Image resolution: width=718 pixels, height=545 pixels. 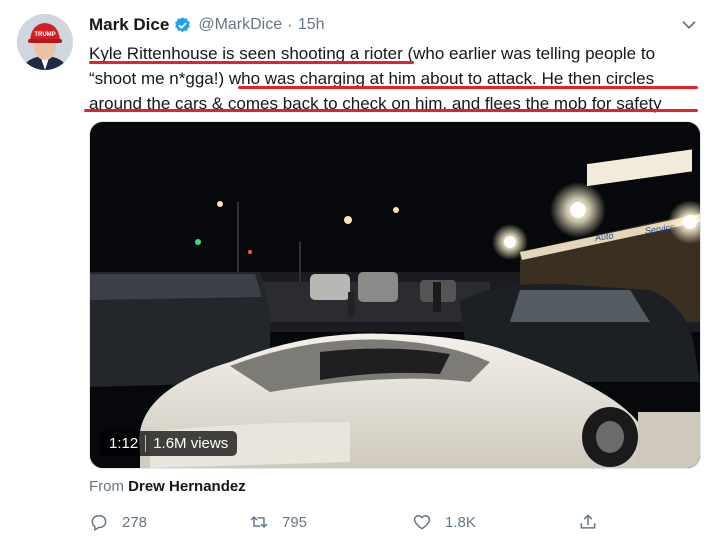 What do you see at coordinates (240, 25) in the screenshot?
I see `handle: @MarkDice` at bounding box center [240, 25].